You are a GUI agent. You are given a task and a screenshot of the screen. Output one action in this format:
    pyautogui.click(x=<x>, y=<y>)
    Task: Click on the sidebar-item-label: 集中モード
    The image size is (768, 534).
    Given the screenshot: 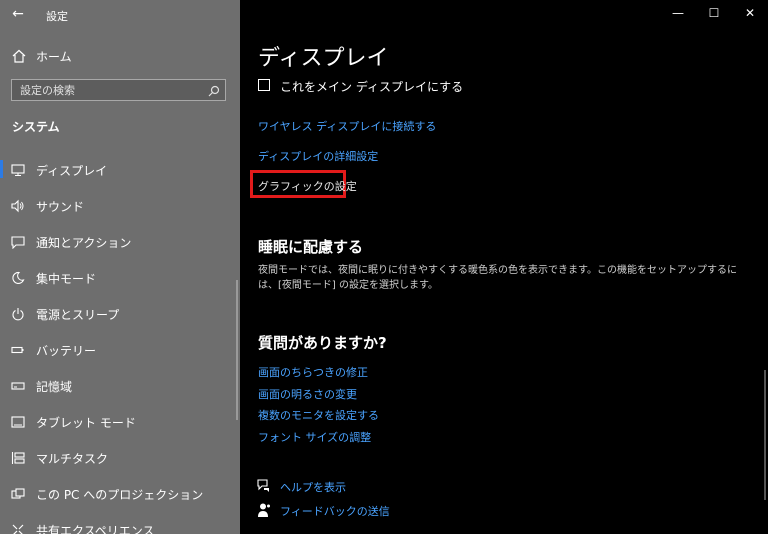 What is the action you would take?
    pyautogui.click(x=66, y=279)
    